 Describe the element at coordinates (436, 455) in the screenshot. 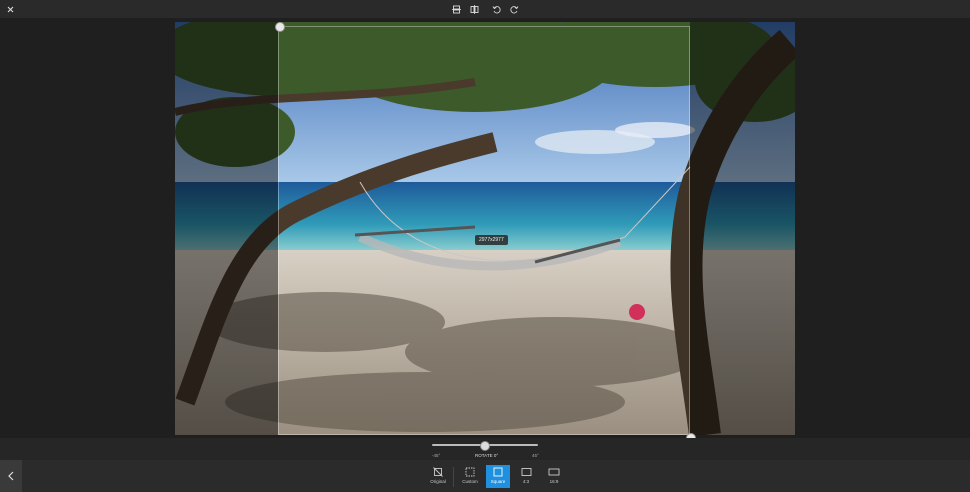

I see `rotation-min-label: -45°` at that location.